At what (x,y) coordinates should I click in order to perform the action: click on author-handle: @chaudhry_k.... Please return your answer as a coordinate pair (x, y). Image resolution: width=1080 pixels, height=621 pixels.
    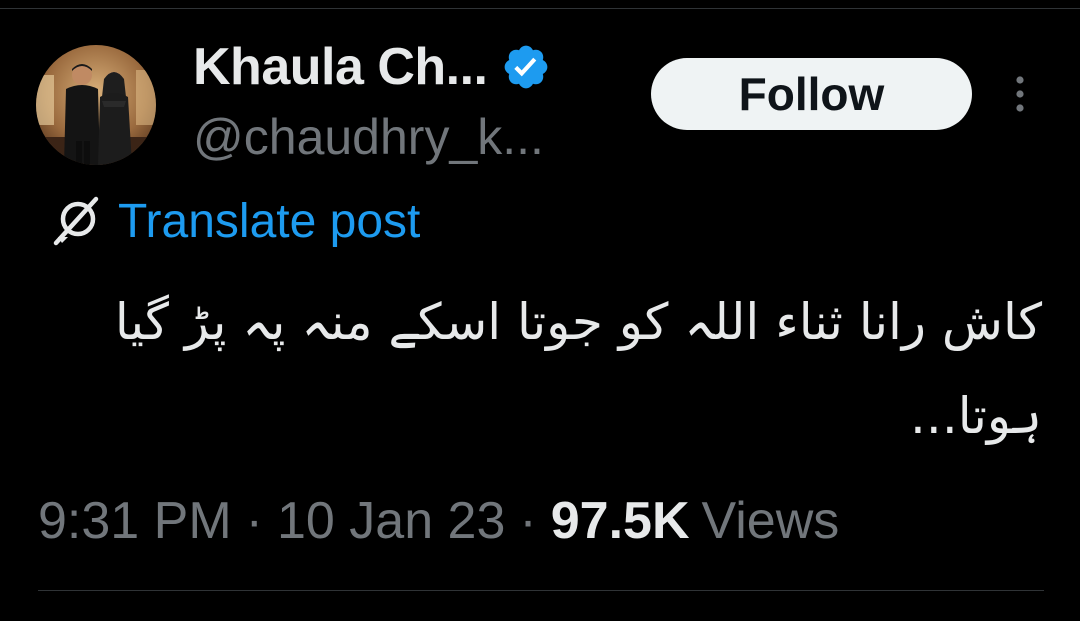
    Looking at the image, I should click on (368, 137).